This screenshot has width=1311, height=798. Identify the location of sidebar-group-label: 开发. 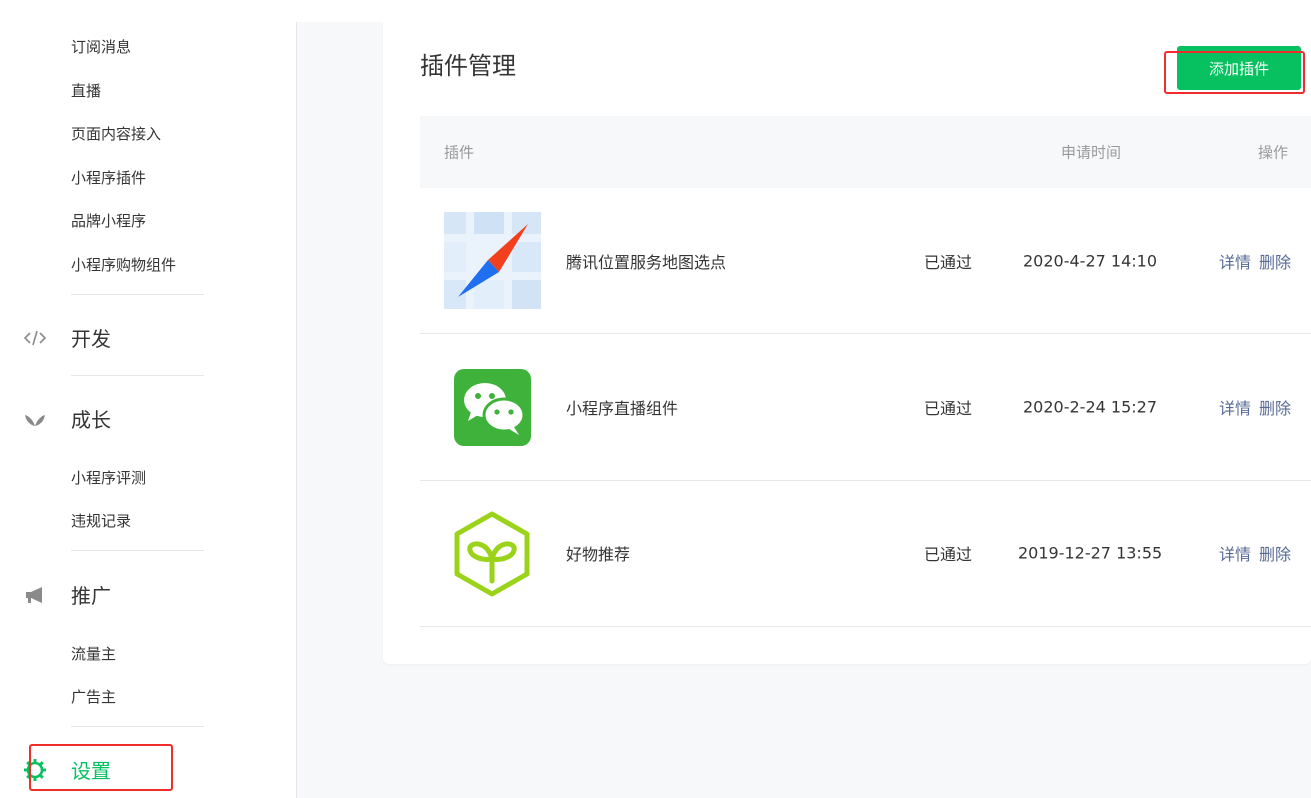
(91, 339).